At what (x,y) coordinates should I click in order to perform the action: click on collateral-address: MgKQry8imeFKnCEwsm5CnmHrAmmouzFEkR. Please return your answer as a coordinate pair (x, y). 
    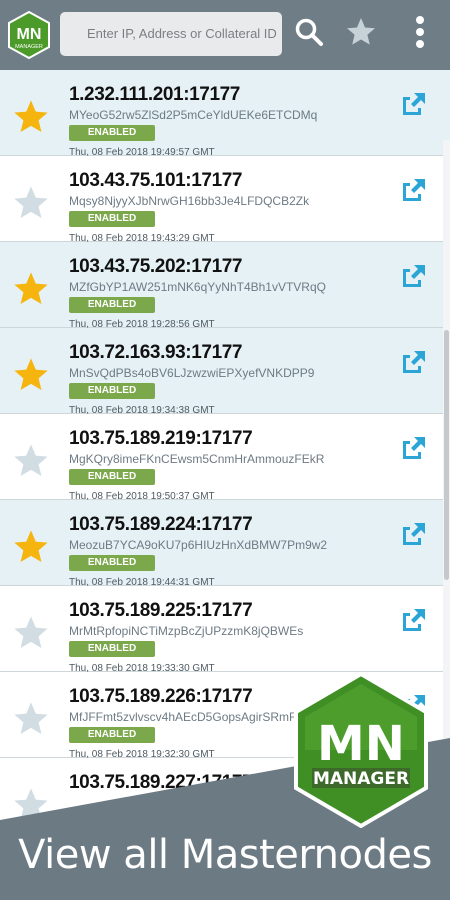
    Looking at the image, I should click on (197, 459).